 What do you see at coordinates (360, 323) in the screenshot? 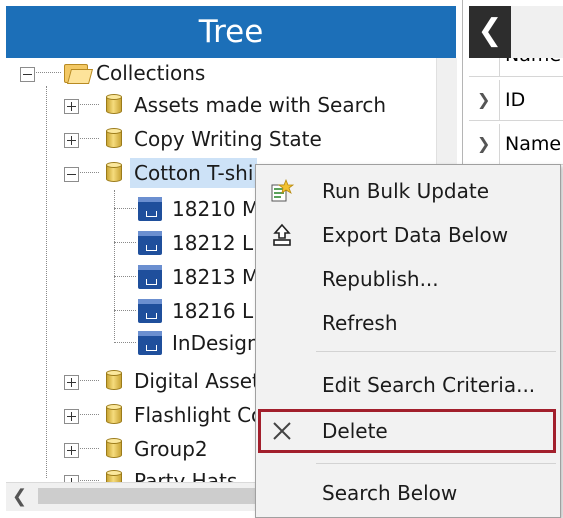
I see `menu-item-label: Refresh` at bounding box center [360, 323].